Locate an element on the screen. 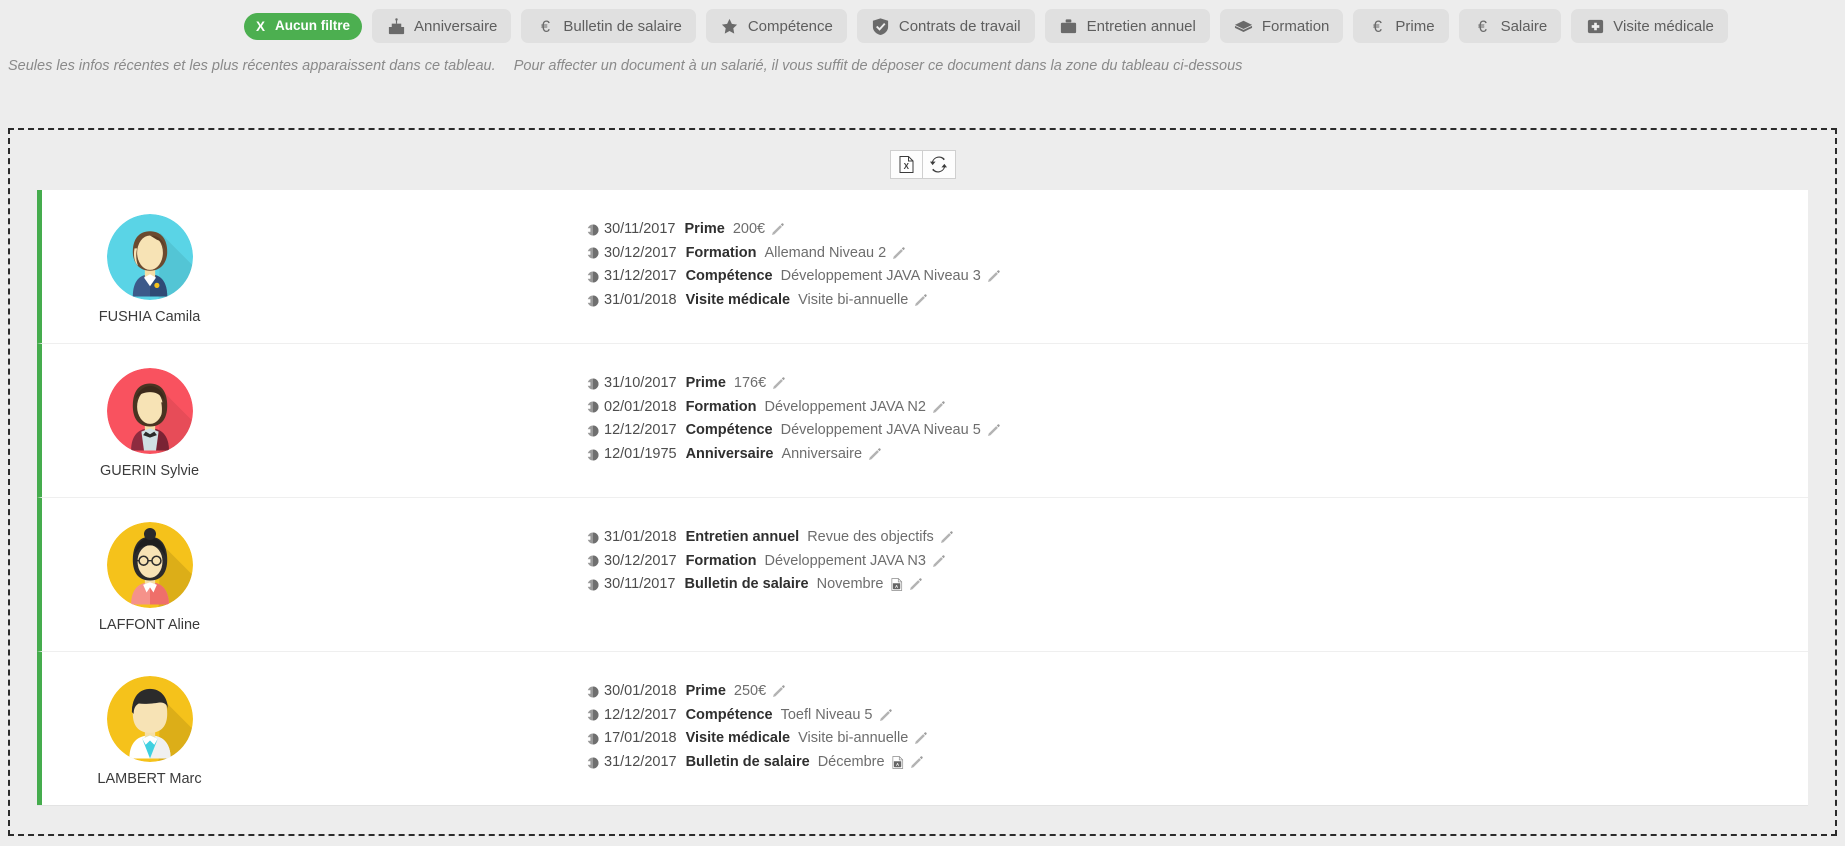  filter-chip-label: Anniversaire is located at coordinates (456, 26).